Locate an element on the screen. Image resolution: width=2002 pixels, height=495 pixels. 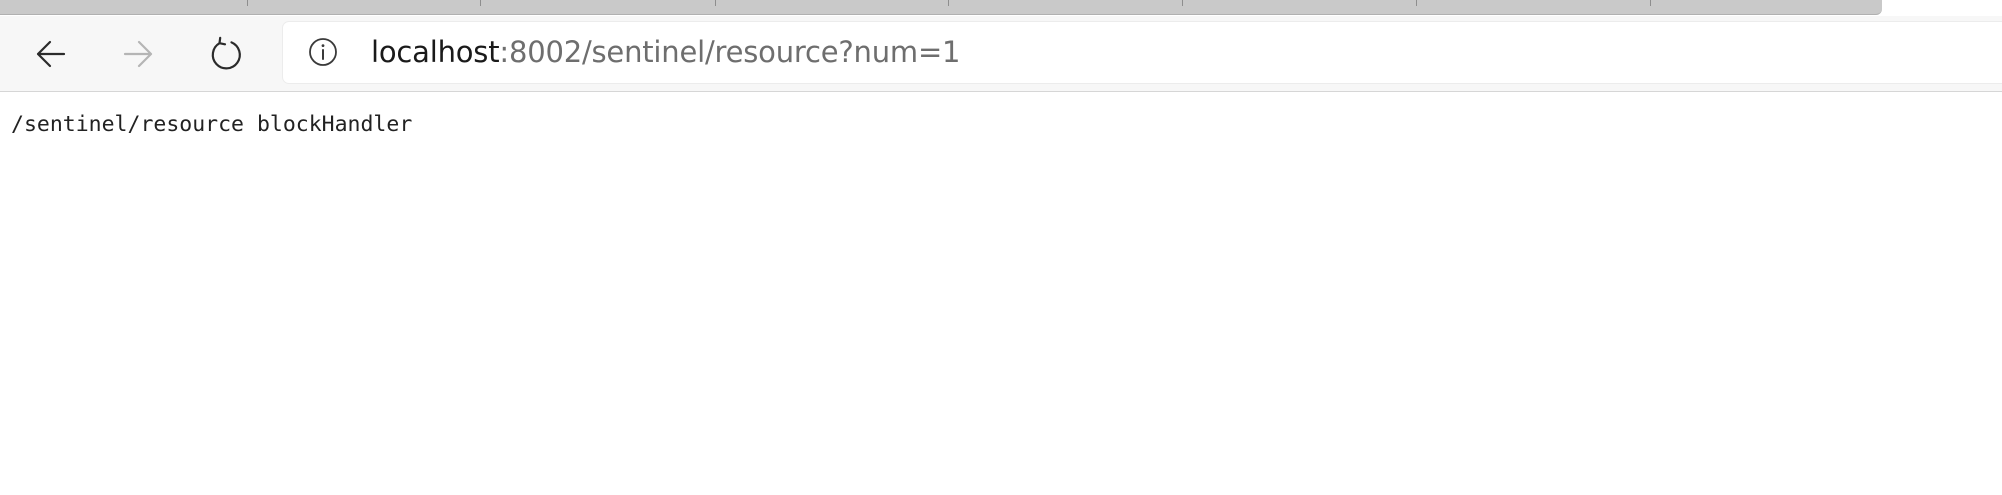
url-path: :8002/sentinel/resource?num=1 is located at coordinates (730, 52).